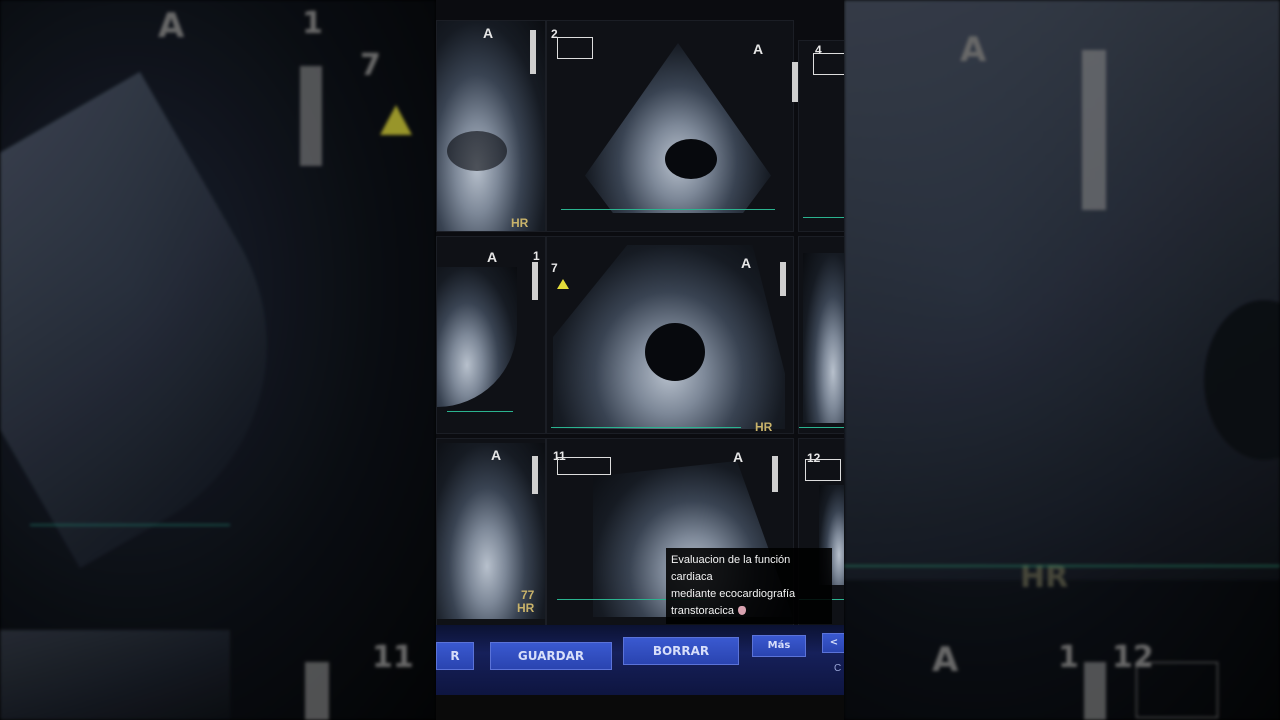 The width and height of the screenshot is (1280, 720). I want to click on monitor-bezel, so click(640, 707).